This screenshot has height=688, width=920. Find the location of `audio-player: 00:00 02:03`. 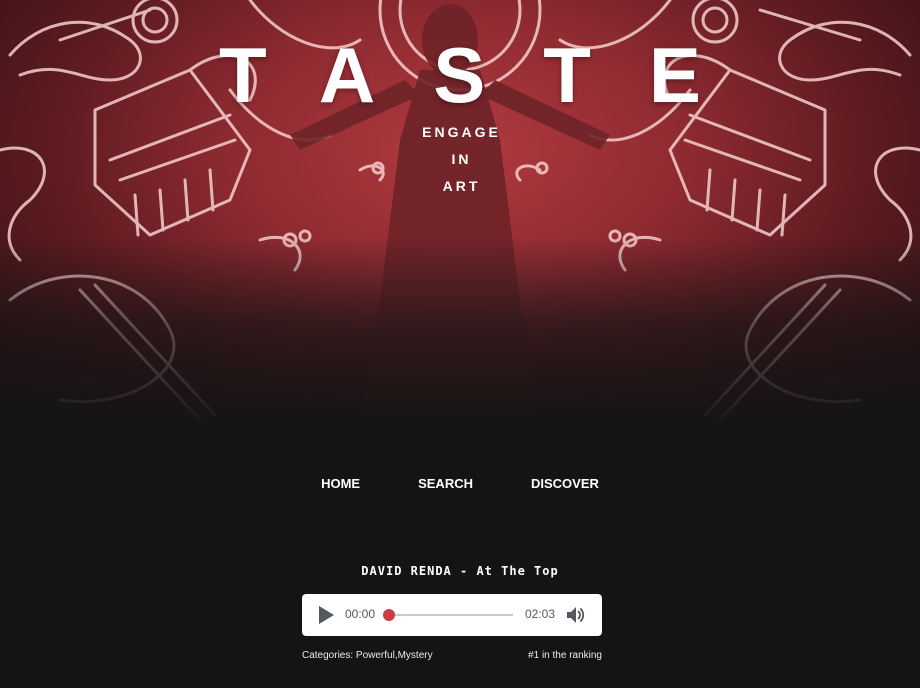

audio-player: 00:00 02:03 is located at coordinates (452, 615).